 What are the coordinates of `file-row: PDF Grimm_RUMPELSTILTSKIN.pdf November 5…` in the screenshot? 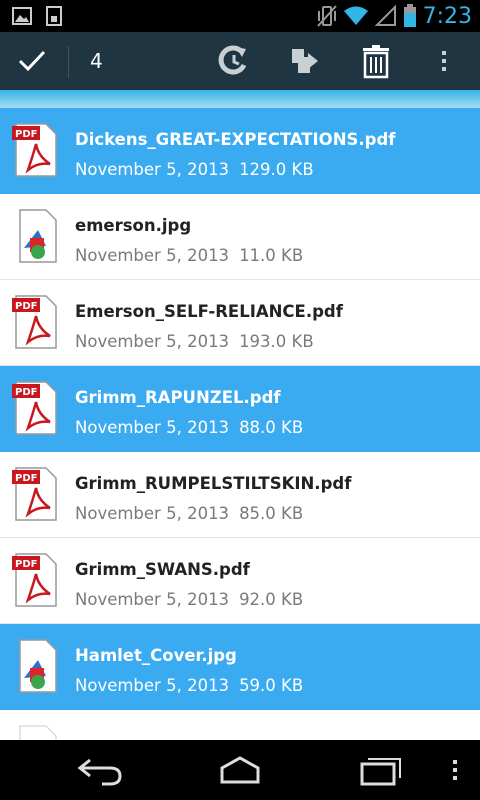 It's located at (240, 495).